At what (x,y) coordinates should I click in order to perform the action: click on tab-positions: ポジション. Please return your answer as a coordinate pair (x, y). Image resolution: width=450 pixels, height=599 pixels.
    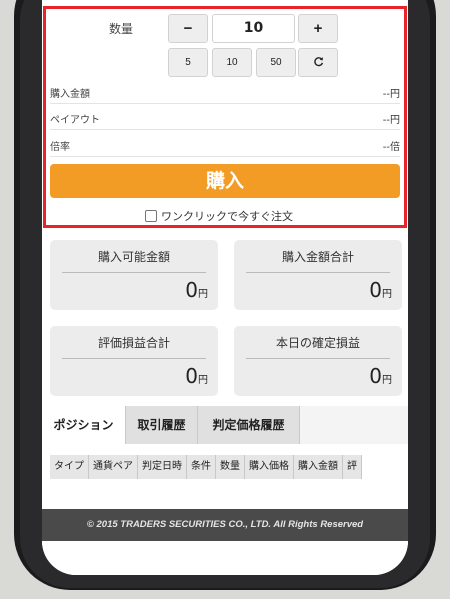
    Looking at the image, I should click on (84, 425).